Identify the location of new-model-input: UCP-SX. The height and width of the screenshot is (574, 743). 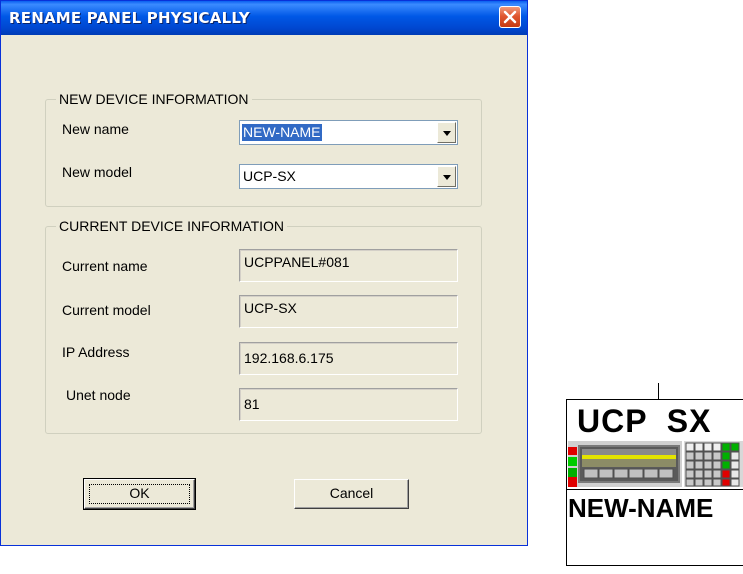
(269, 176).